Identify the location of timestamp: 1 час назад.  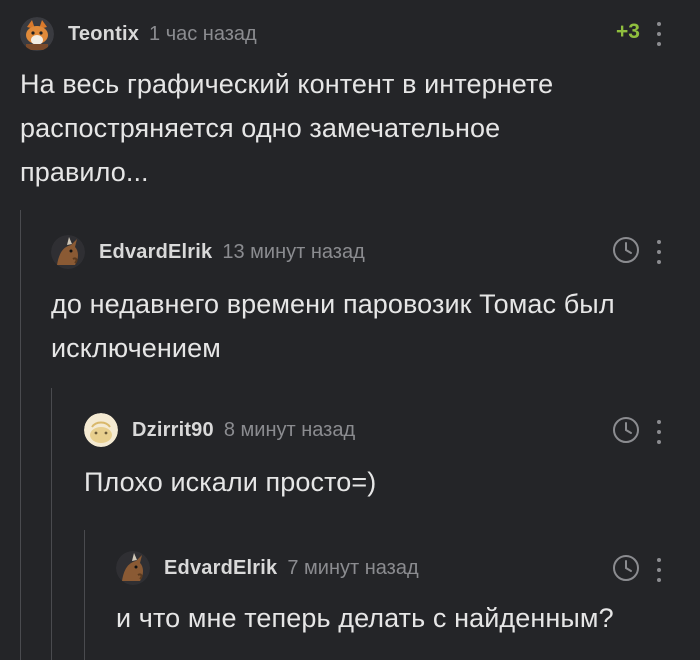
(203, 34).